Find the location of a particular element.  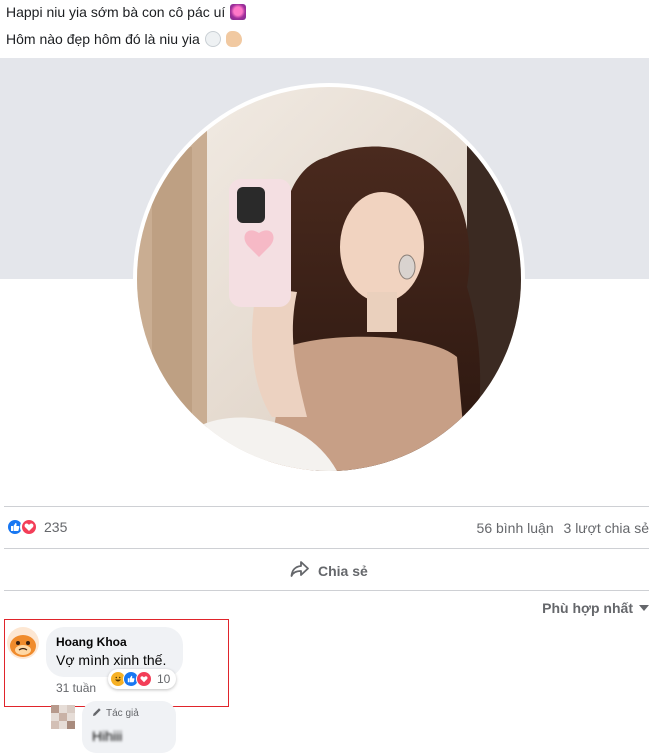

divider-top is located at coordinates (326, 506).